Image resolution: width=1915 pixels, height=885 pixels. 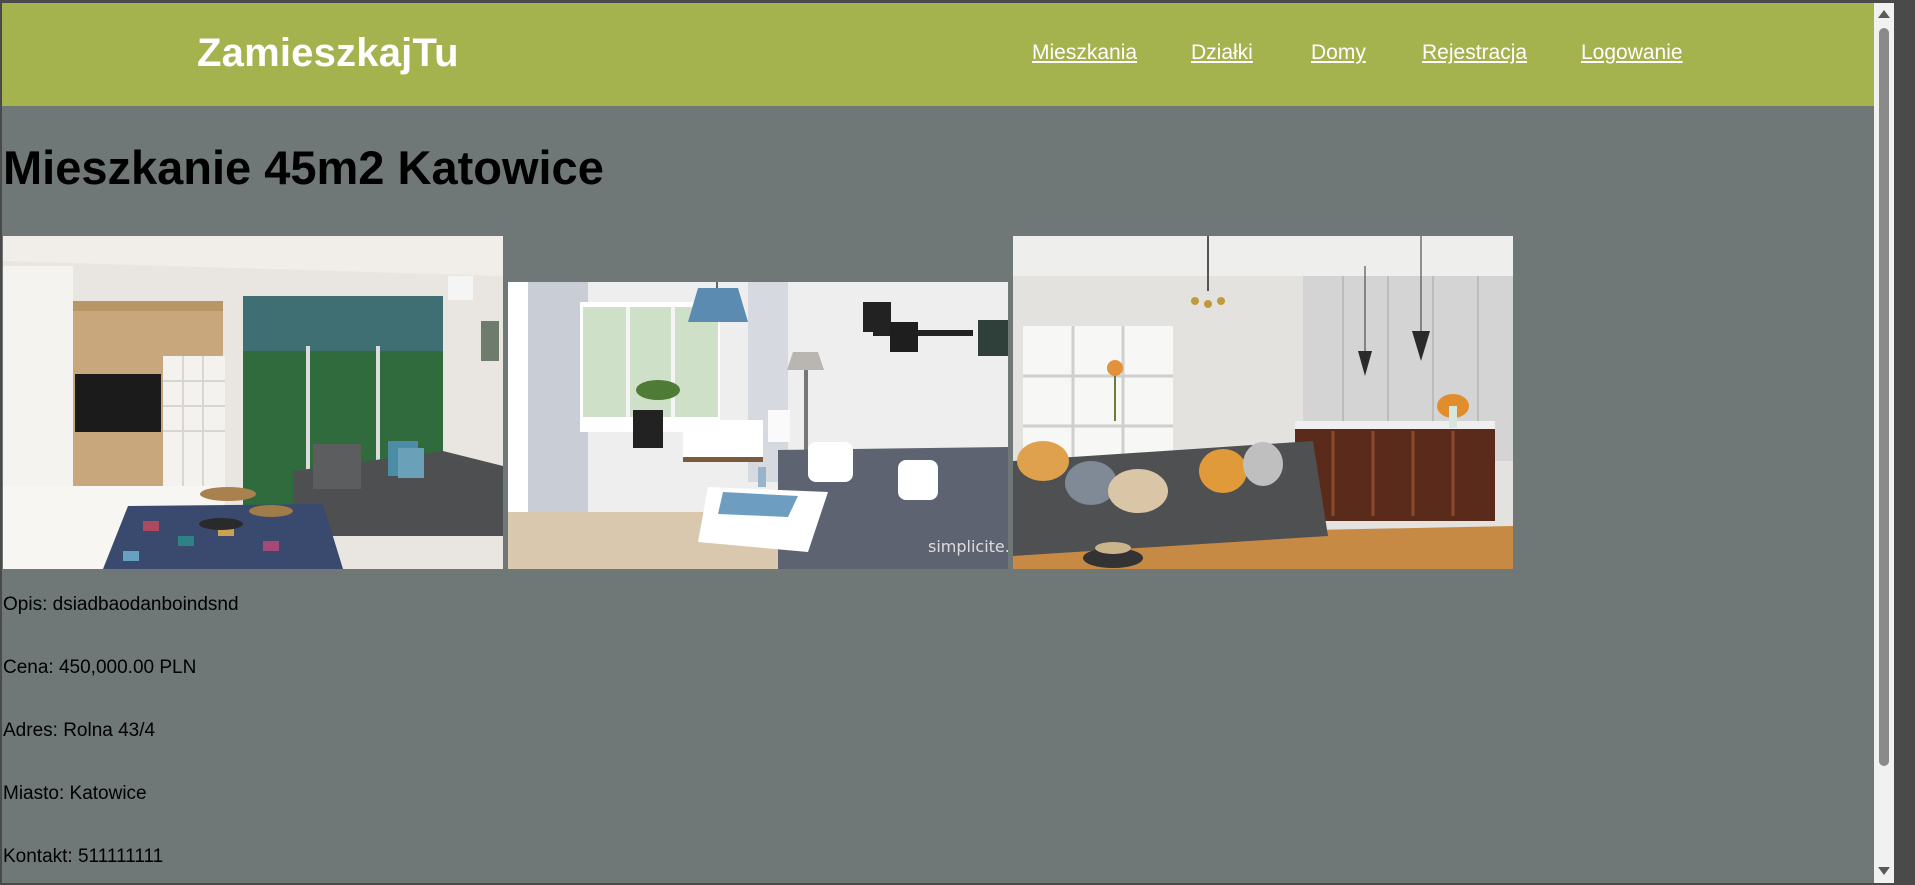 I want to click on listing-photo-2: simplicite., so click(x=758, y=425).